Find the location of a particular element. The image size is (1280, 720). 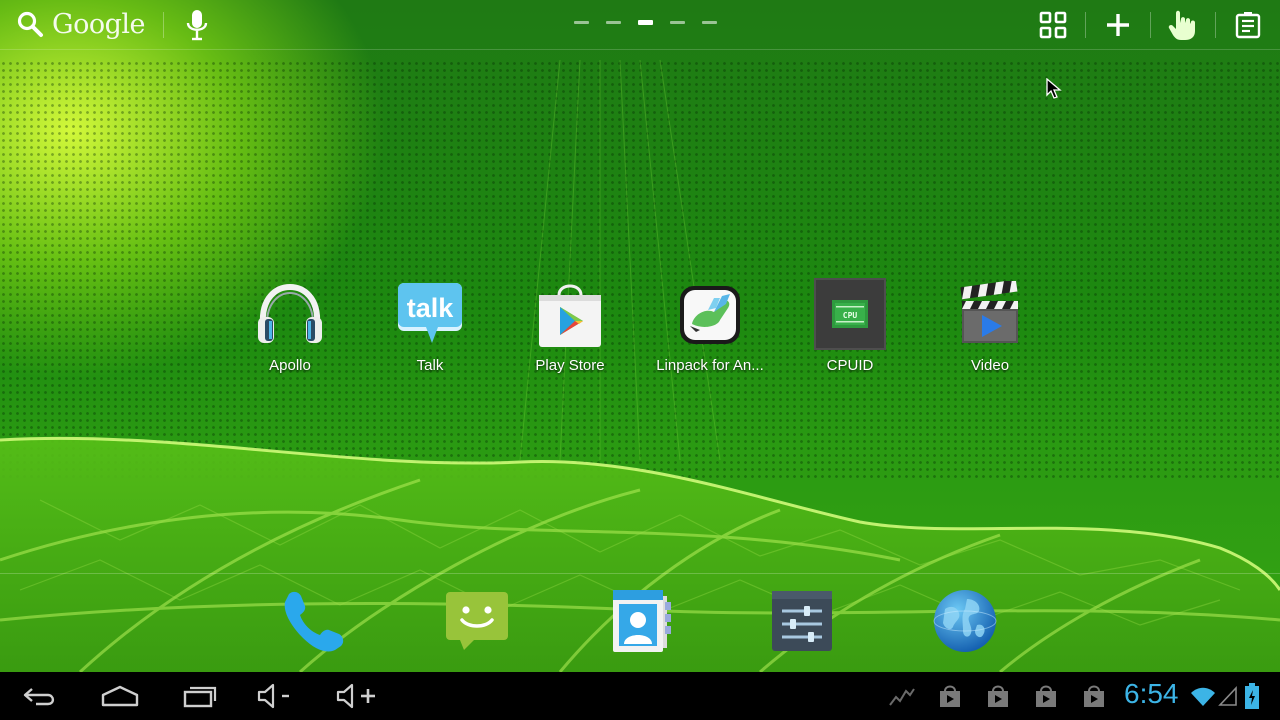

home-icon is located at coordinates (120, 696).